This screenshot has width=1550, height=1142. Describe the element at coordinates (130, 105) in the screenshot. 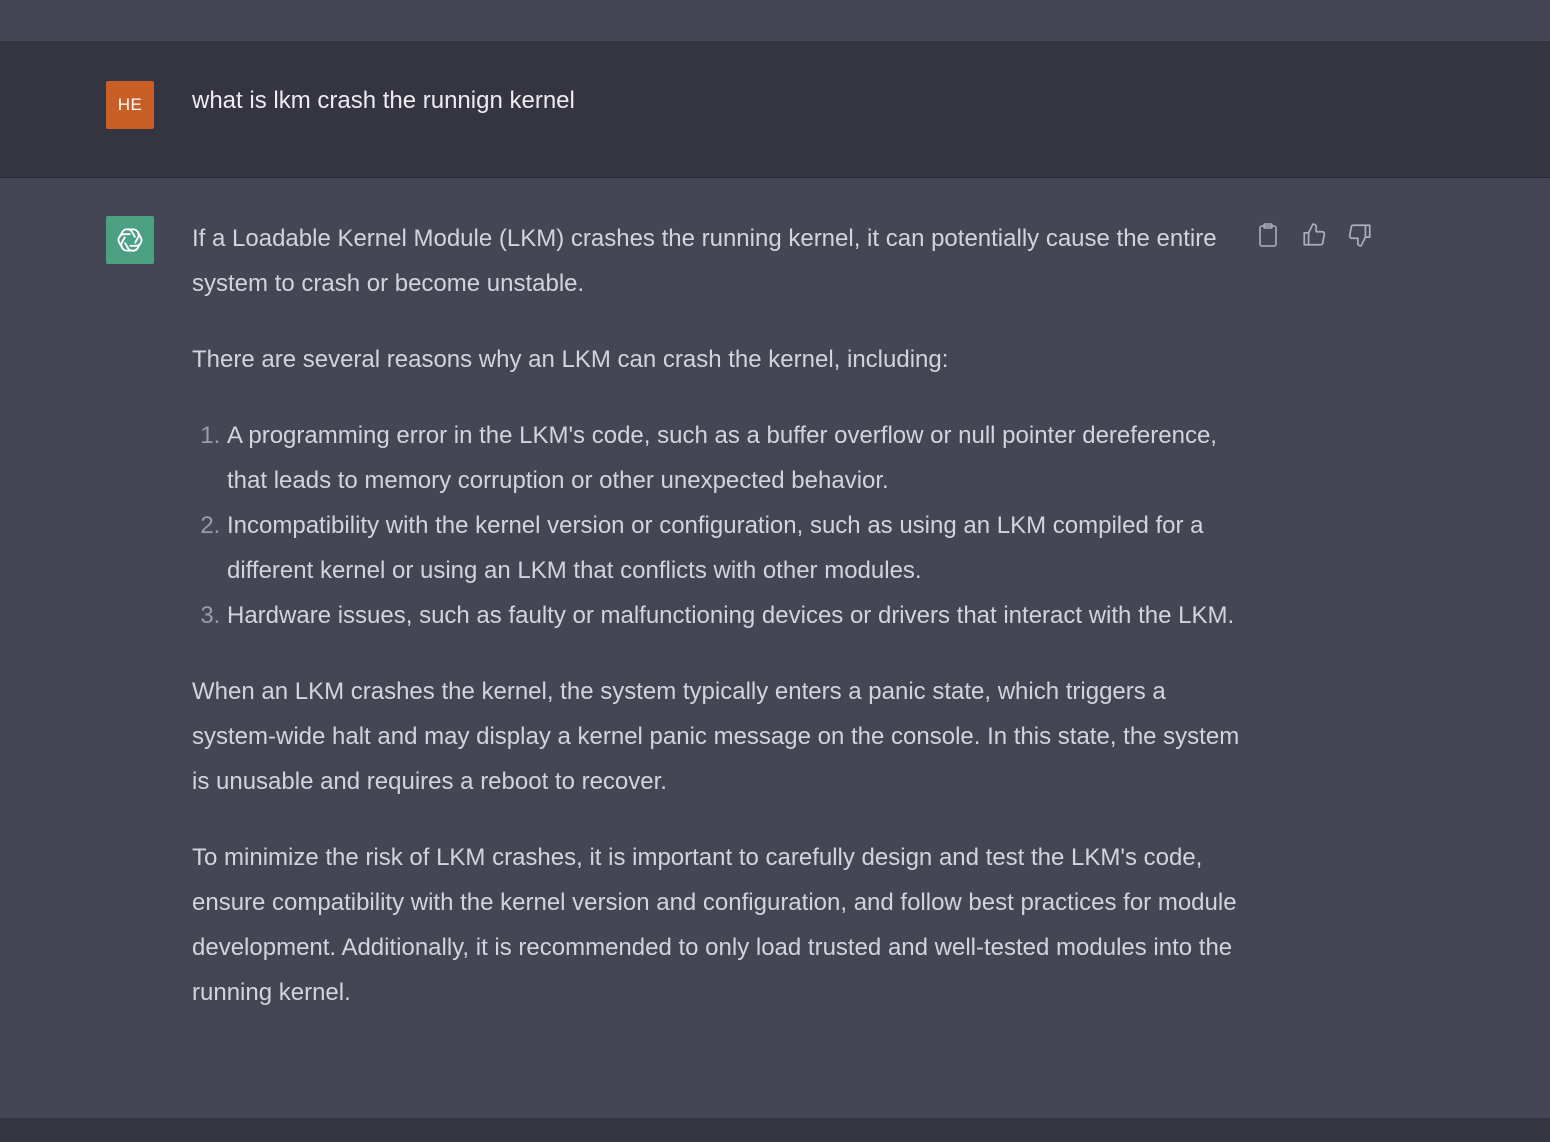

I see `user-avatar: HE` at that location.